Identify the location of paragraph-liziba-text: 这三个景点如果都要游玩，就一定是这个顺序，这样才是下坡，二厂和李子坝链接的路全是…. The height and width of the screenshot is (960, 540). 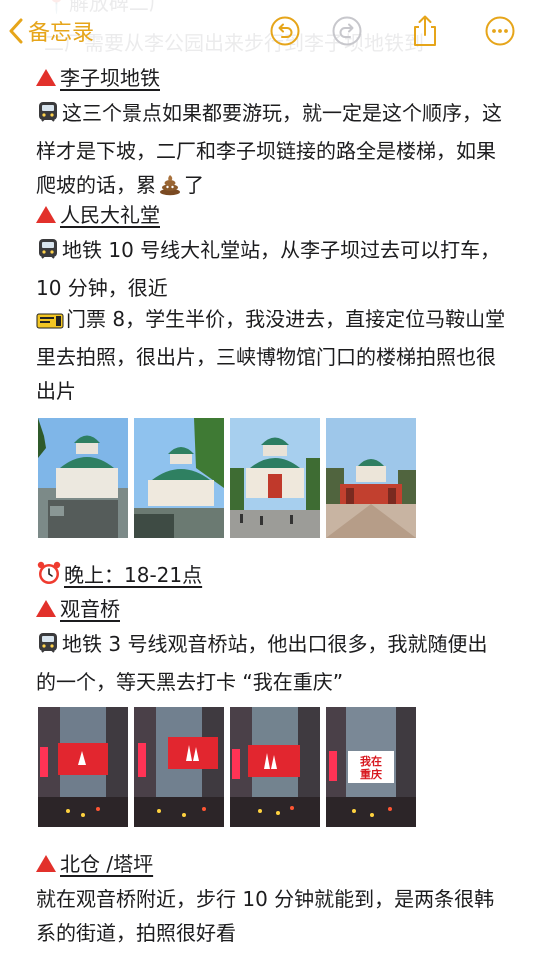
(269, 149).